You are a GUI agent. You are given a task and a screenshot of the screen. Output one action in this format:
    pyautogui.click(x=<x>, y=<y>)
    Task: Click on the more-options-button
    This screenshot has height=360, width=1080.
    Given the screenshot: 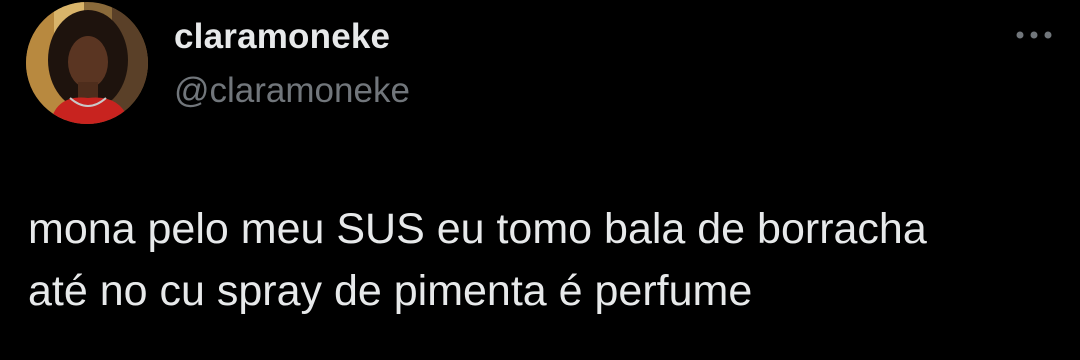 What is the action you would take?
    pyautogui.click(x=1034, y=35)
    